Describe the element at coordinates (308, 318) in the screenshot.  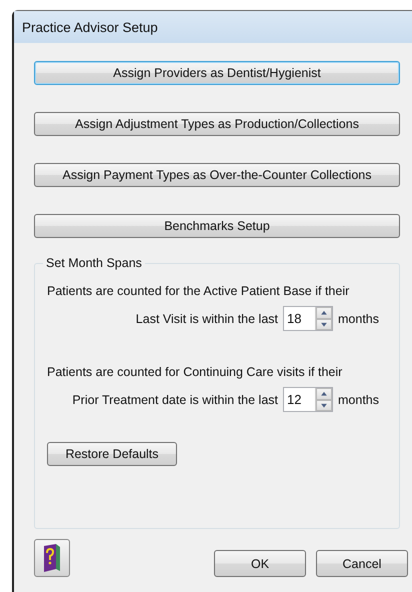
I see `month-spinner: 18` at that location.